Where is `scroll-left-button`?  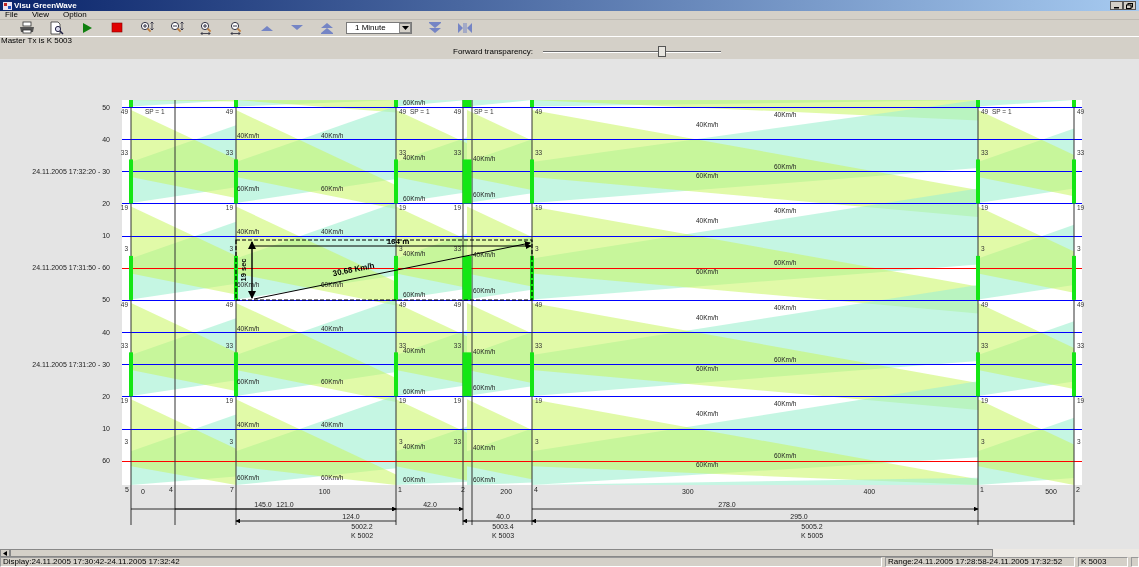
scroll-left-button is located at coordinates (5, 553).